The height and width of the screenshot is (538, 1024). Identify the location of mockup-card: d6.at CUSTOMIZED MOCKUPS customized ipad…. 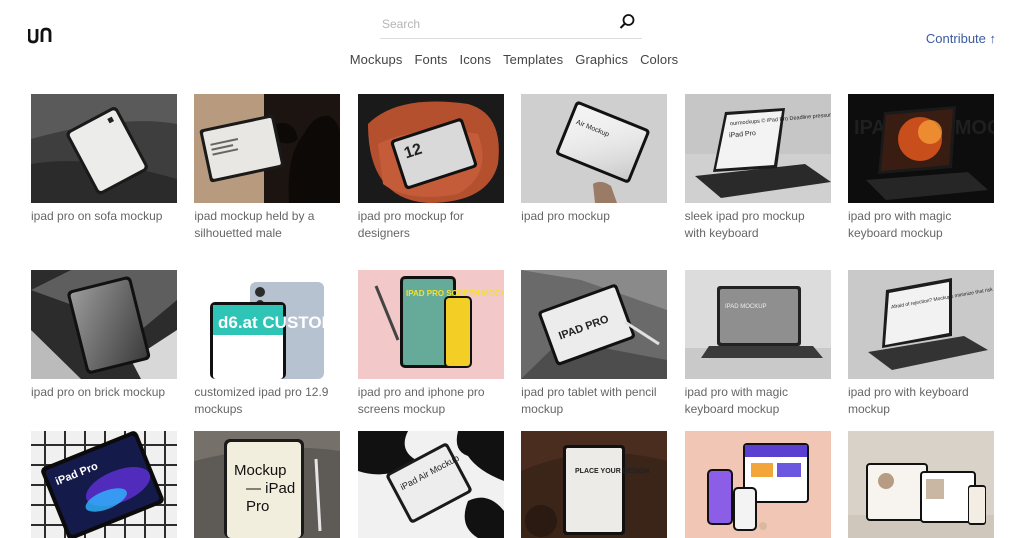
(267, 350).